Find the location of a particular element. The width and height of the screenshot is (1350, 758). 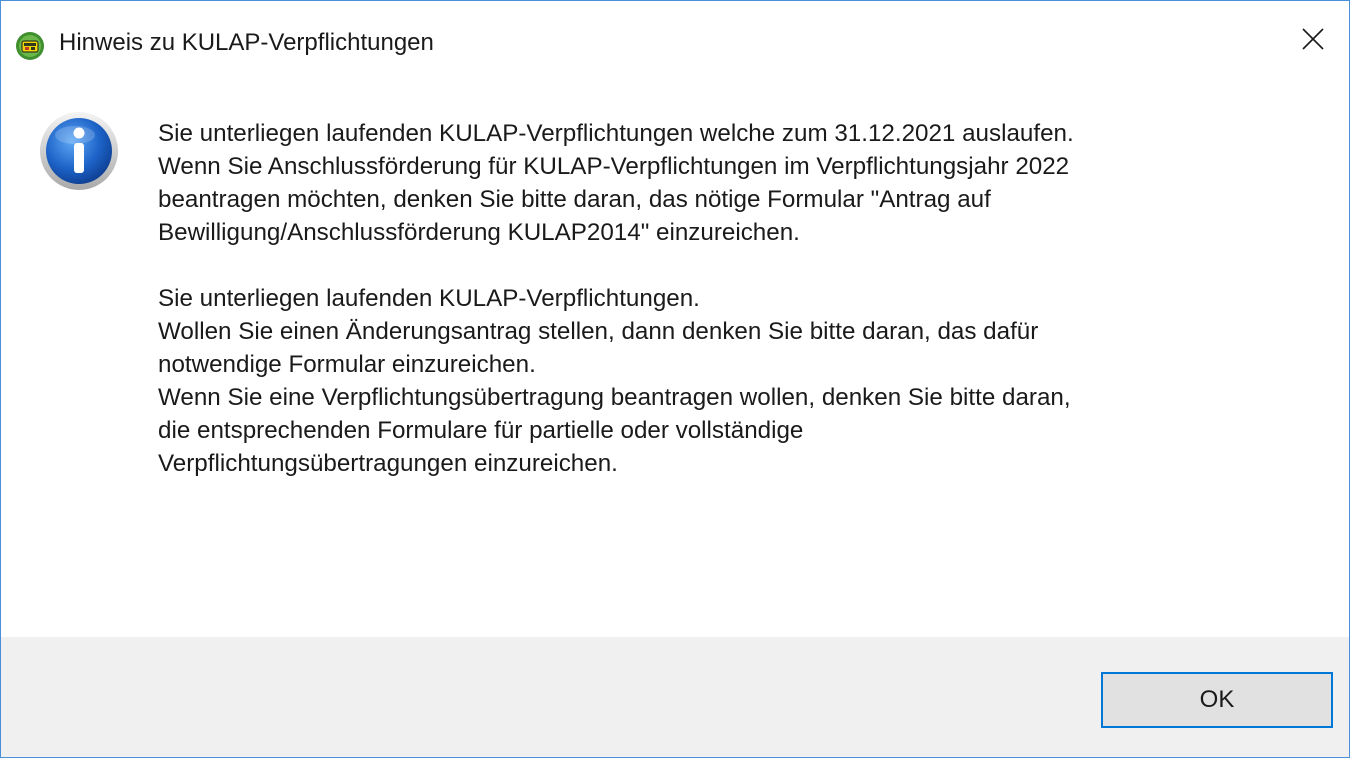

kulap-app-icon is located at coordinates (30, 46).